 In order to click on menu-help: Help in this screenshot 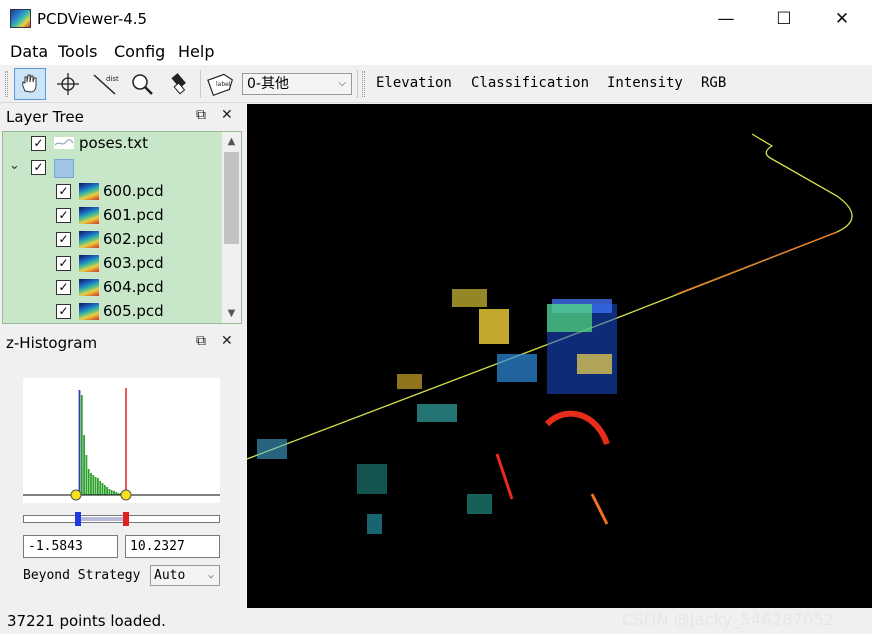, I will do `click(196, 51)`.